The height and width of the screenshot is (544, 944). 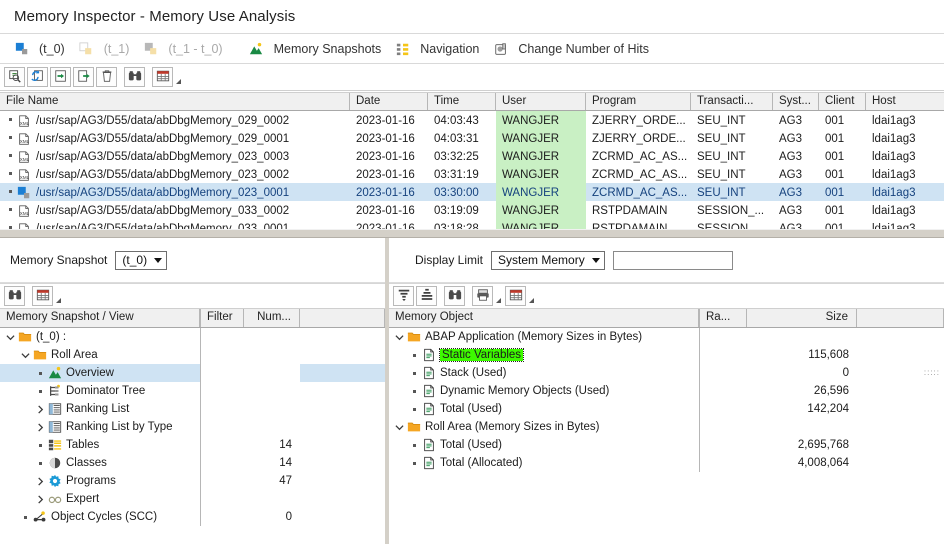 What do you see at coordinates (578, 49) in the screenshot?
I see `function-change-number-of-hits: Change Number of Hits` at bounding box center [578, 49].